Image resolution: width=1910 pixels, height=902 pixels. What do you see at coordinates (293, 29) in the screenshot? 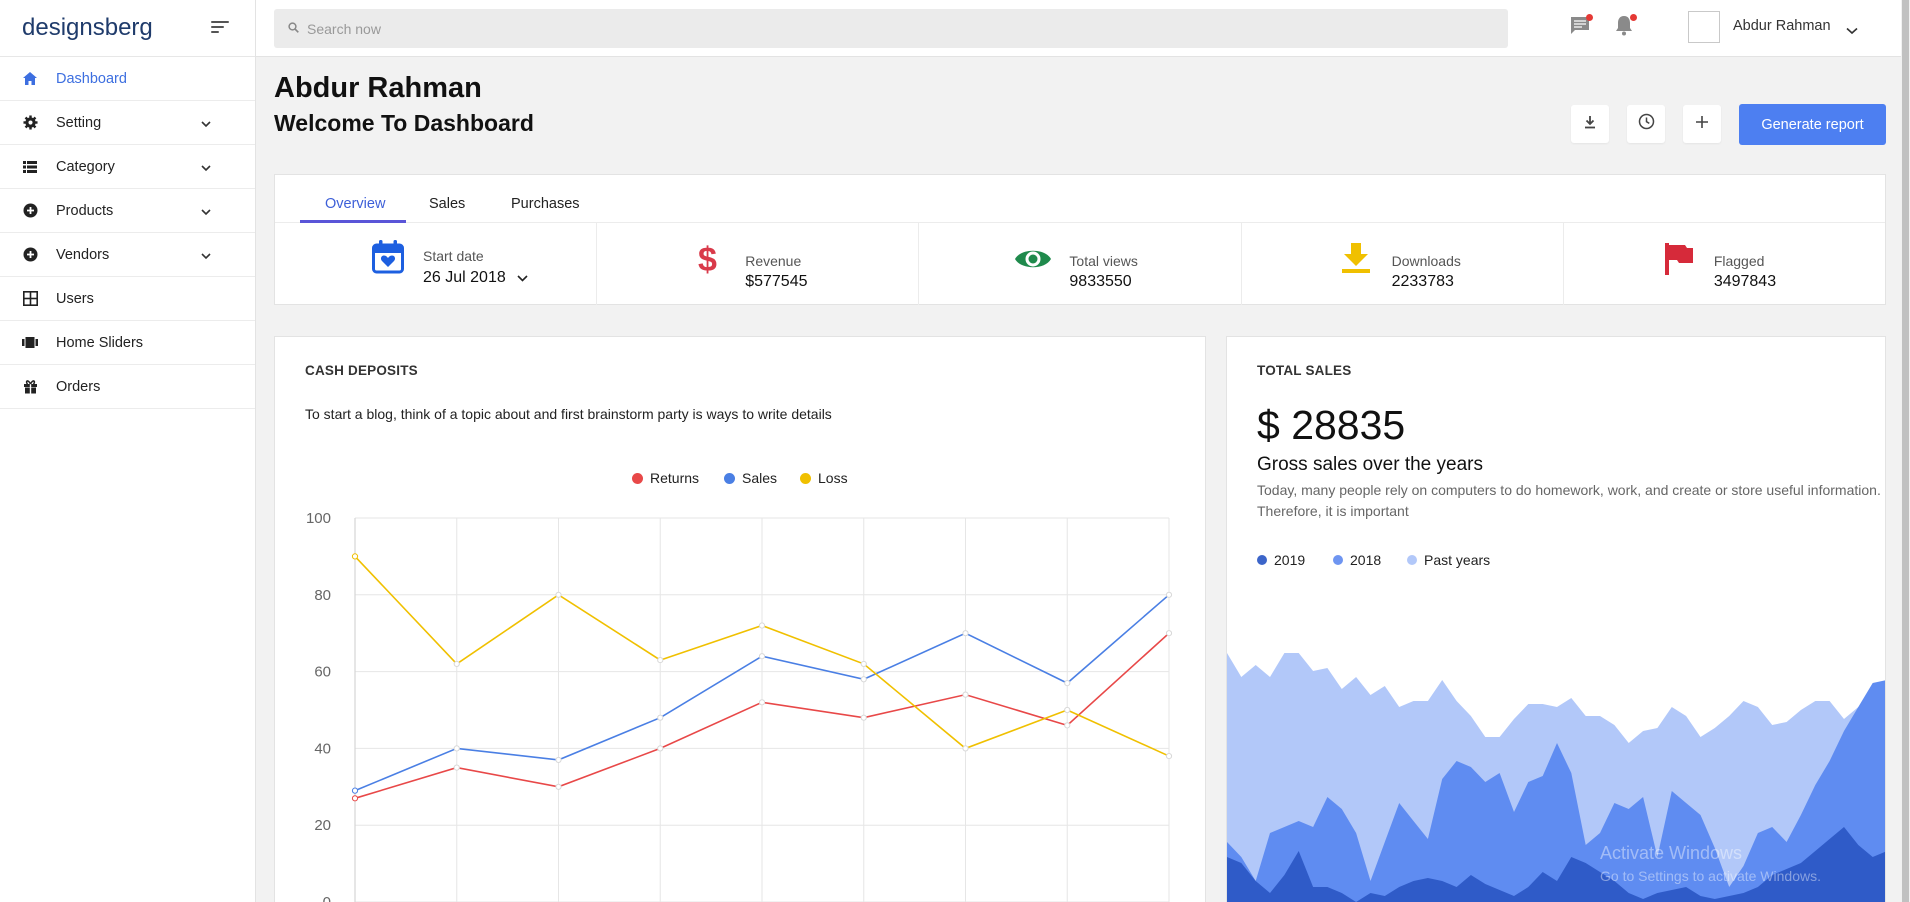
I see `search-icon` at bounding box center [293, 29].